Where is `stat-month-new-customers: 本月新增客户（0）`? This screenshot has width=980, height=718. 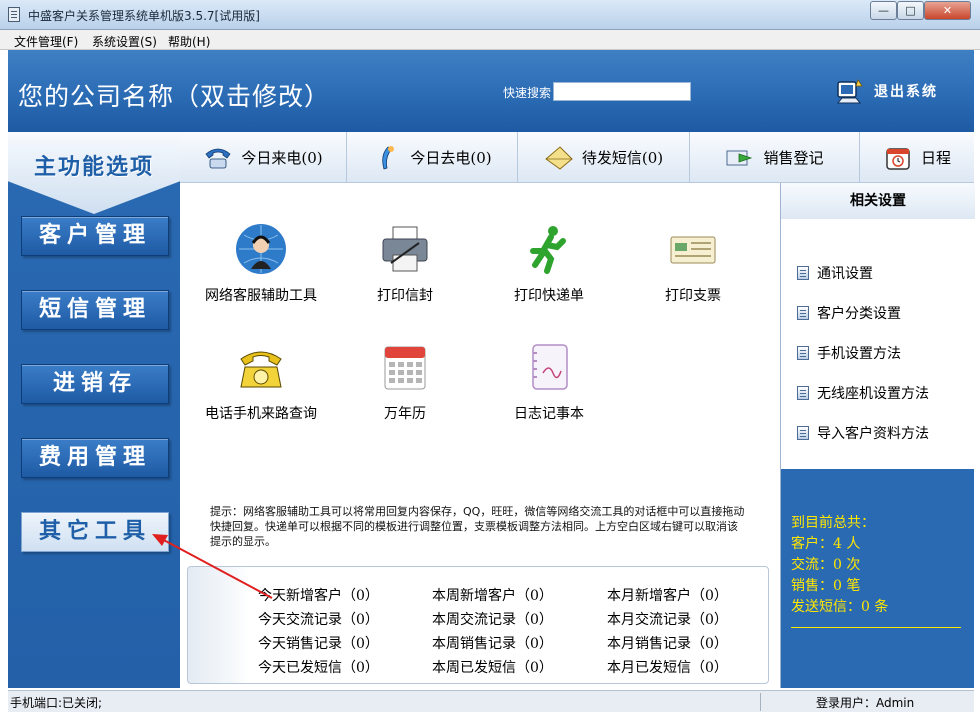
stat-month-new-customers: 本月新增客户（0） is located at coordinates (667, 595).